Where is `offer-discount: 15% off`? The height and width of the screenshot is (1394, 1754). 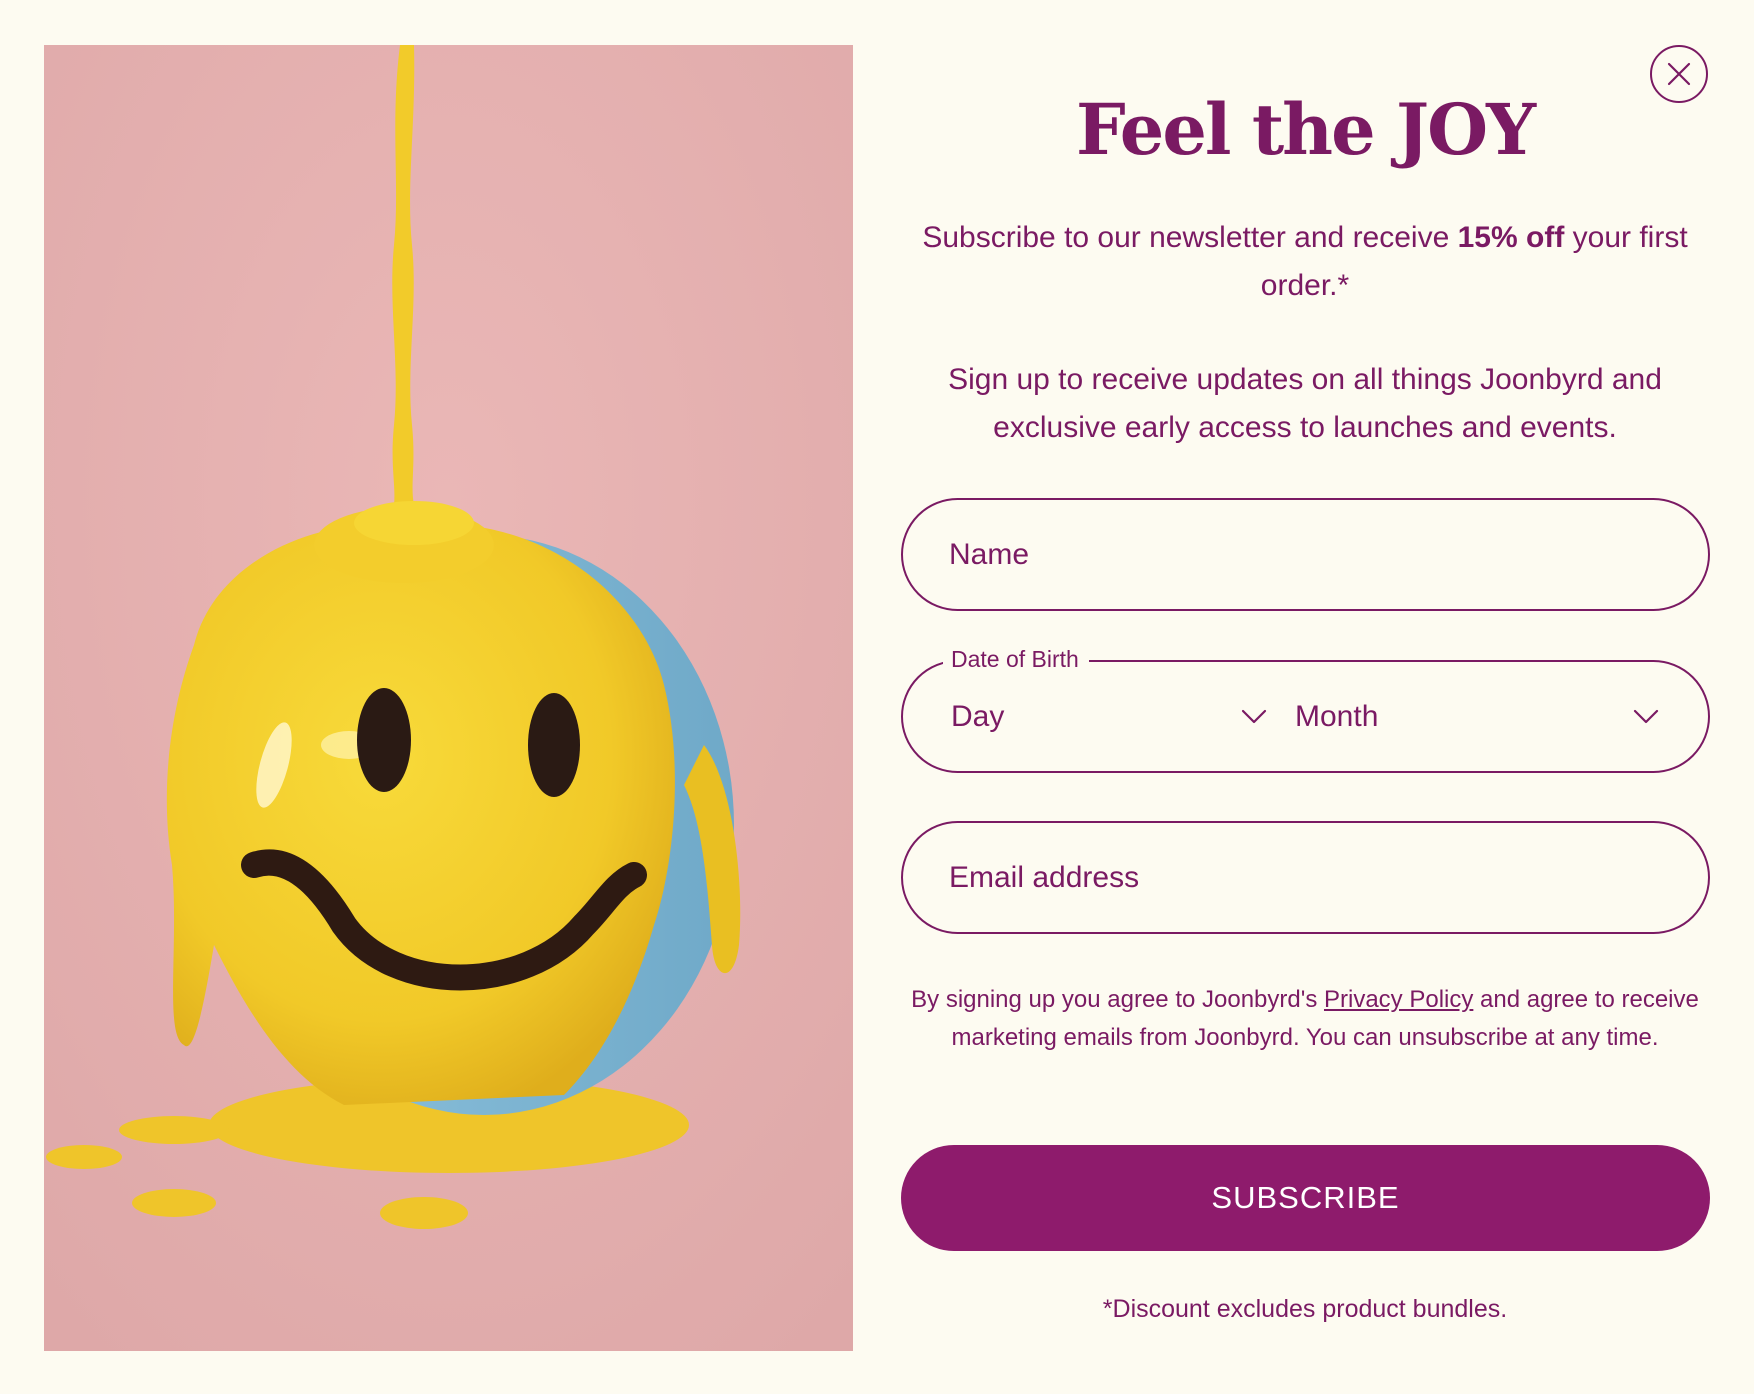 offer-discount: 15% off is located at coordinates (1511, 237).